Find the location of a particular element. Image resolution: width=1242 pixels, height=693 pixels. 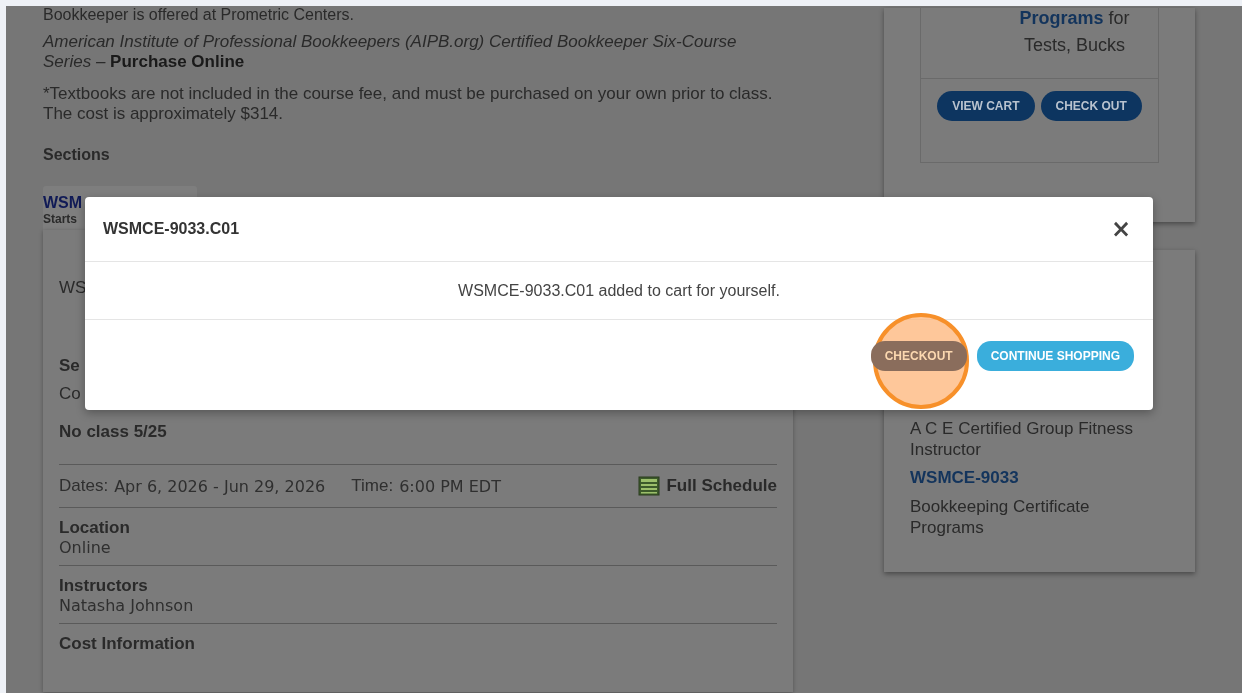

section-text: Co is located at coordinates (70, 394).